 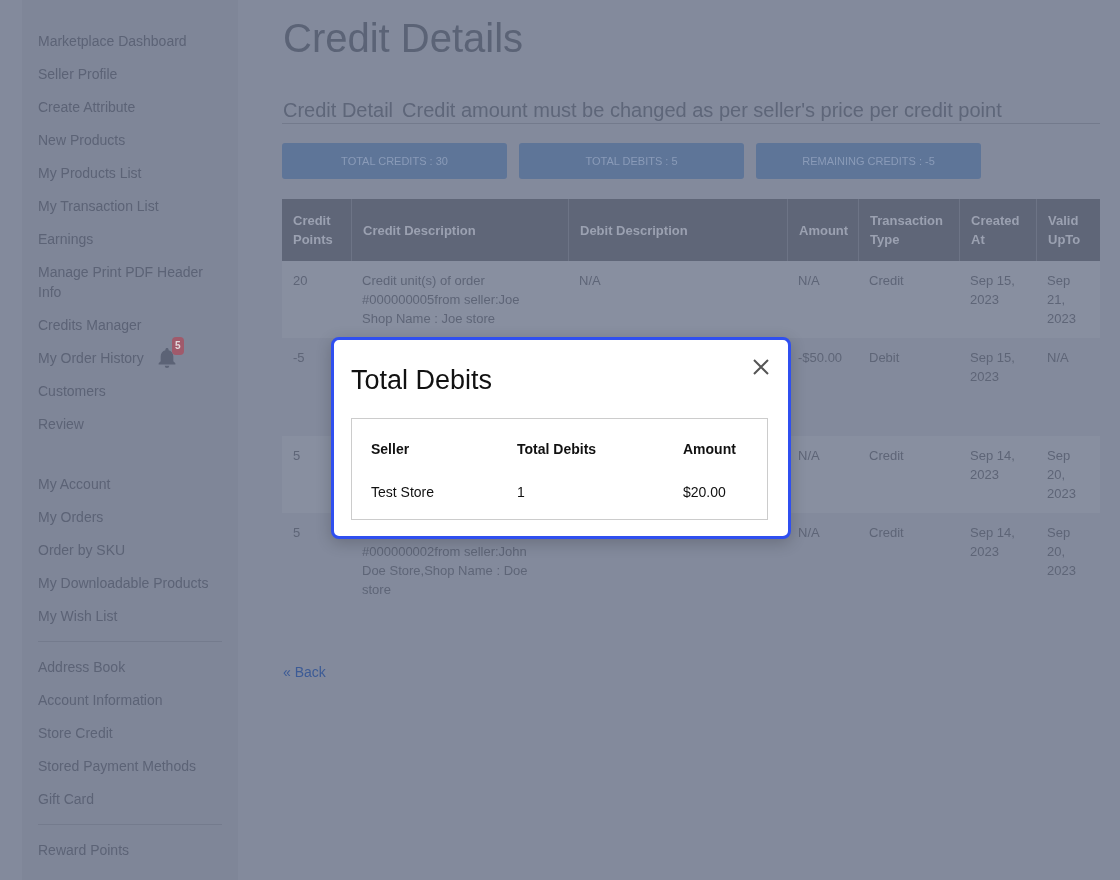 What do you see at coordinates (521, 492) in the screenshot?
I see `table-cell: 1` at bounding box center [521, 492].